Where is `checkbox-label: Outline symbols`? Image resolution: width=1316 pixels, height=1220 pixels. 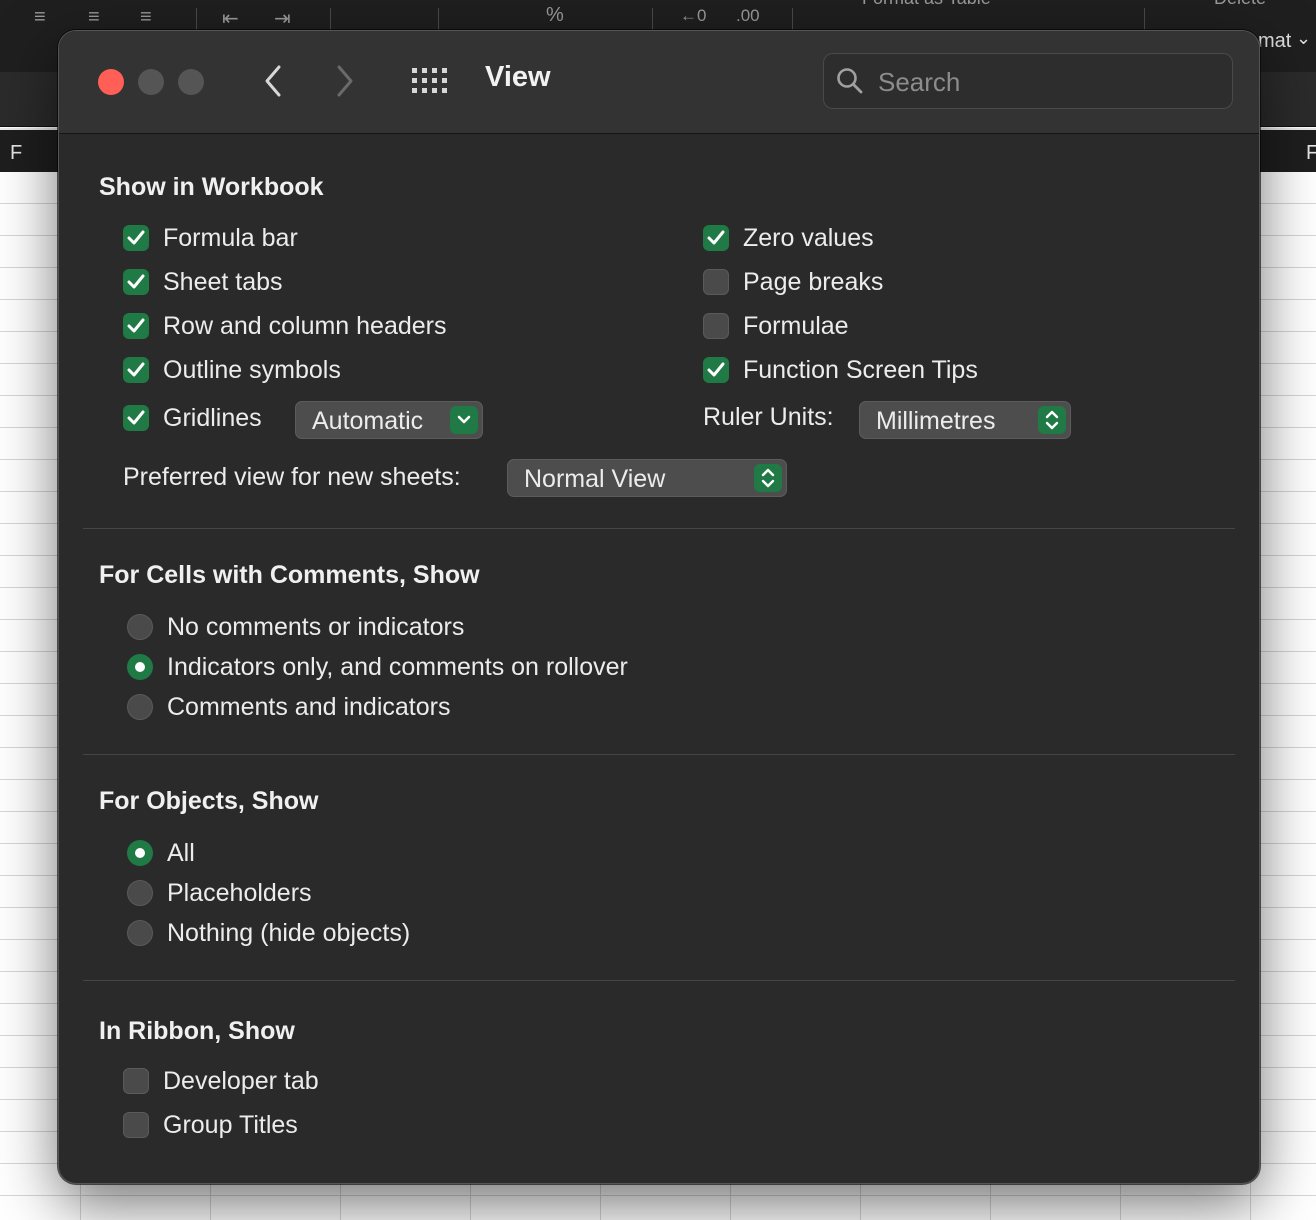 checkbox-label: Outline symbols is located at coordinates (252, 369).